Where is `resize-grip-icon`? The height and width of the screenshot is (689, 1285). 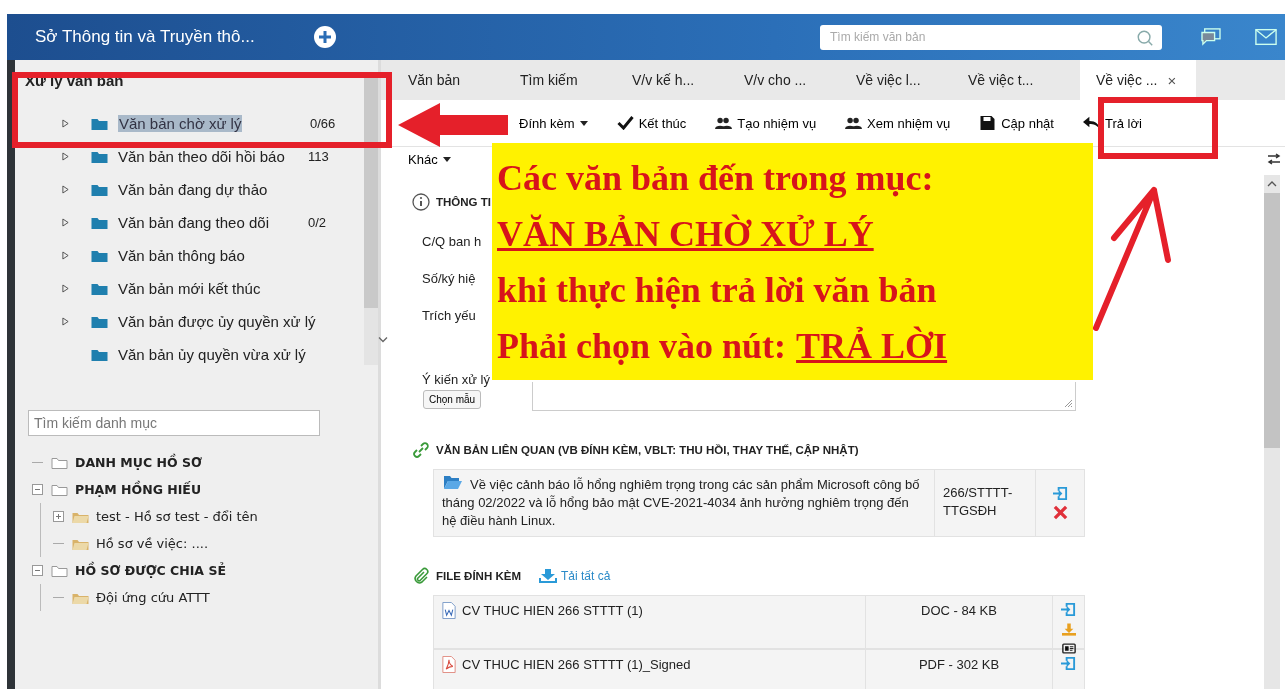 resize-grip-icon is located at coordinates (1068, 403).